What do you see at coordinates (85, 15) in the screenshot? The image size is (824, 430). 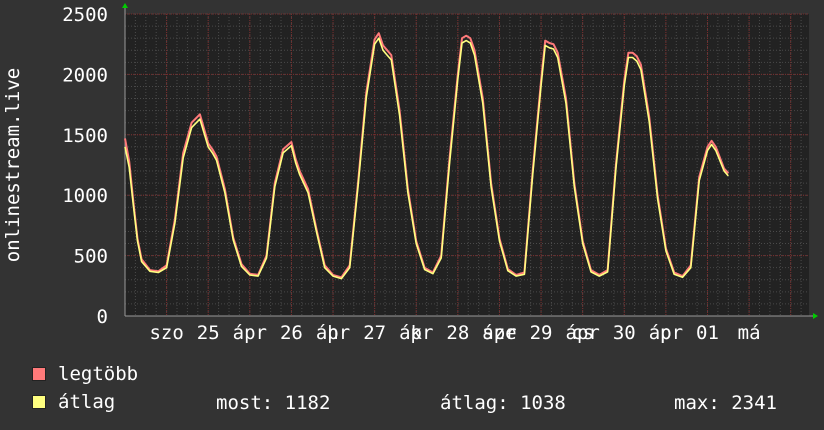 I see `y-tick-label: 2500` at bounding box center [85, 15].